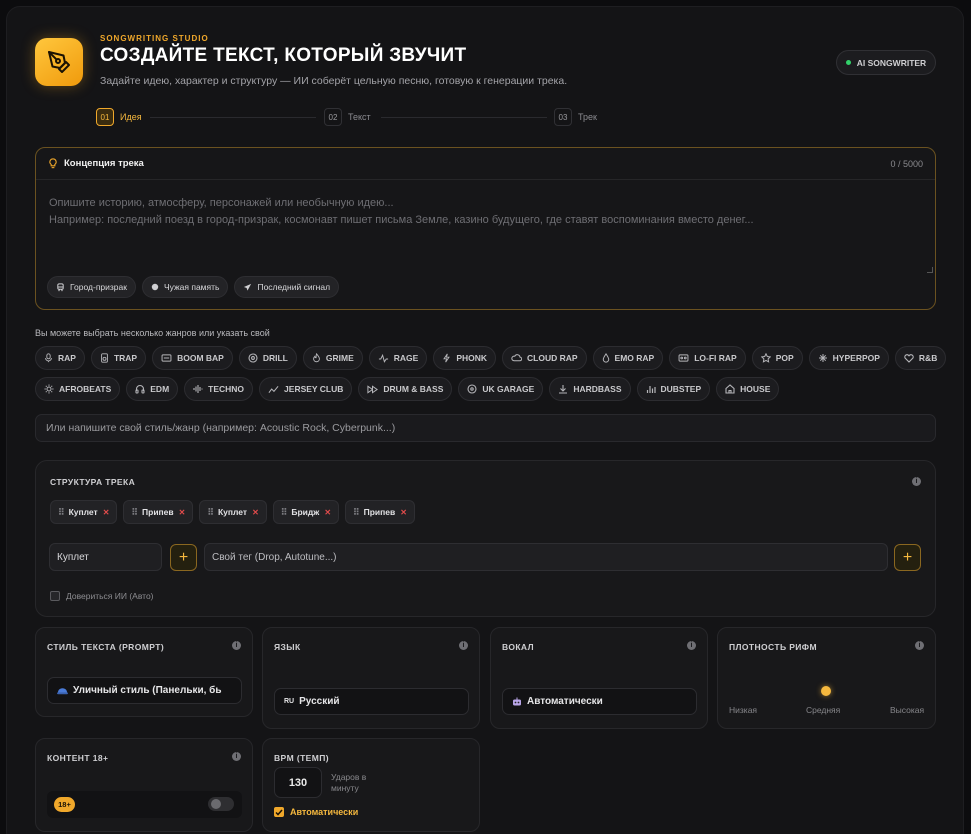  Describe the element at coordinates (275, 358) in the screenshot. I see `genre-label: DRILL` at that location.